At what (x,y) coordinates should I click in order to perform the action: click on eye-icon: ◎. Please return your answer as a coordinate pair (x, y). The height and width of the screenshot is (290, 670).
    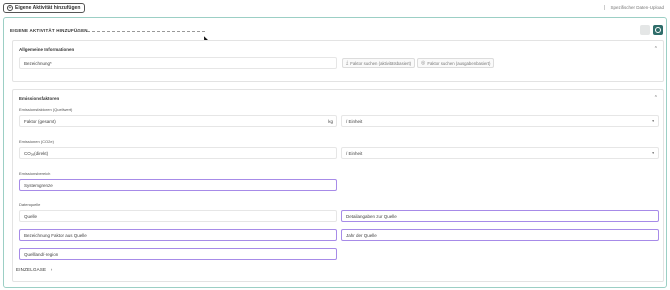
    Looking at the image, I should click on (423, 63).